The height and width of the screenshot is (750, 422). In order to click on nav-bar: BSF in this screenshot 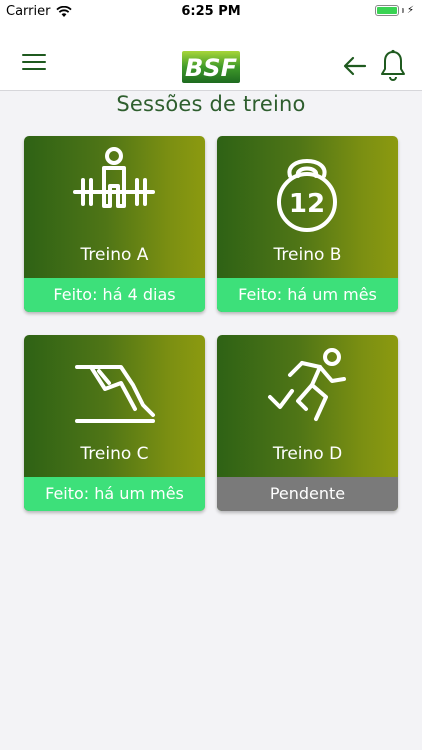, I will do `click(211, 57)`.